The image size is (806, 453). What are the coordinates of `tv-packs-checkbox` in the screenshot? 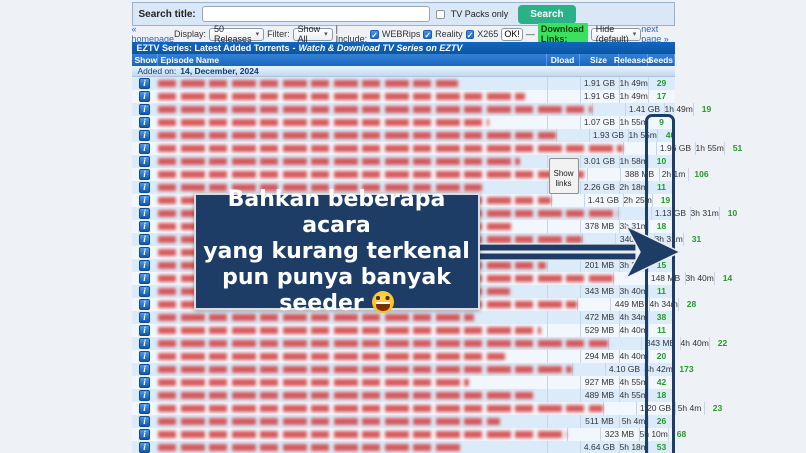 It's located at (440, 14).